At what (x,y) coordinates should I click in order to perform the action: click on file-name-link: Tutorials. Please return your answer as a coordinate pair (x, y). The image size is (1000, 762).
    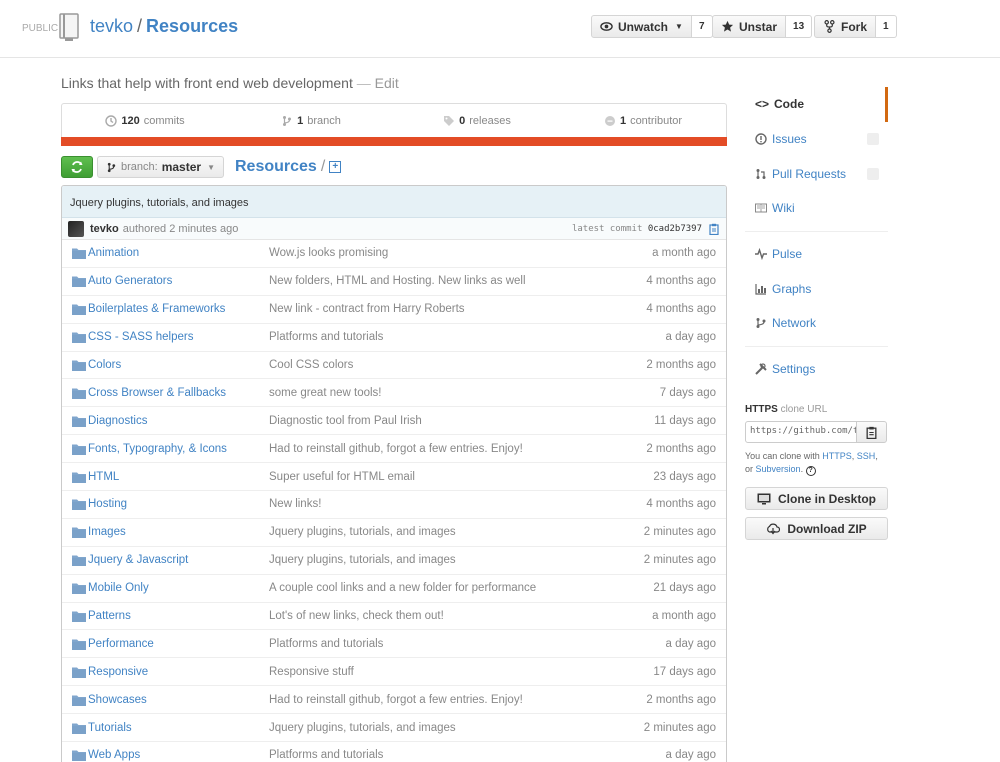
    Looking at the image, I should click on (178, 728).